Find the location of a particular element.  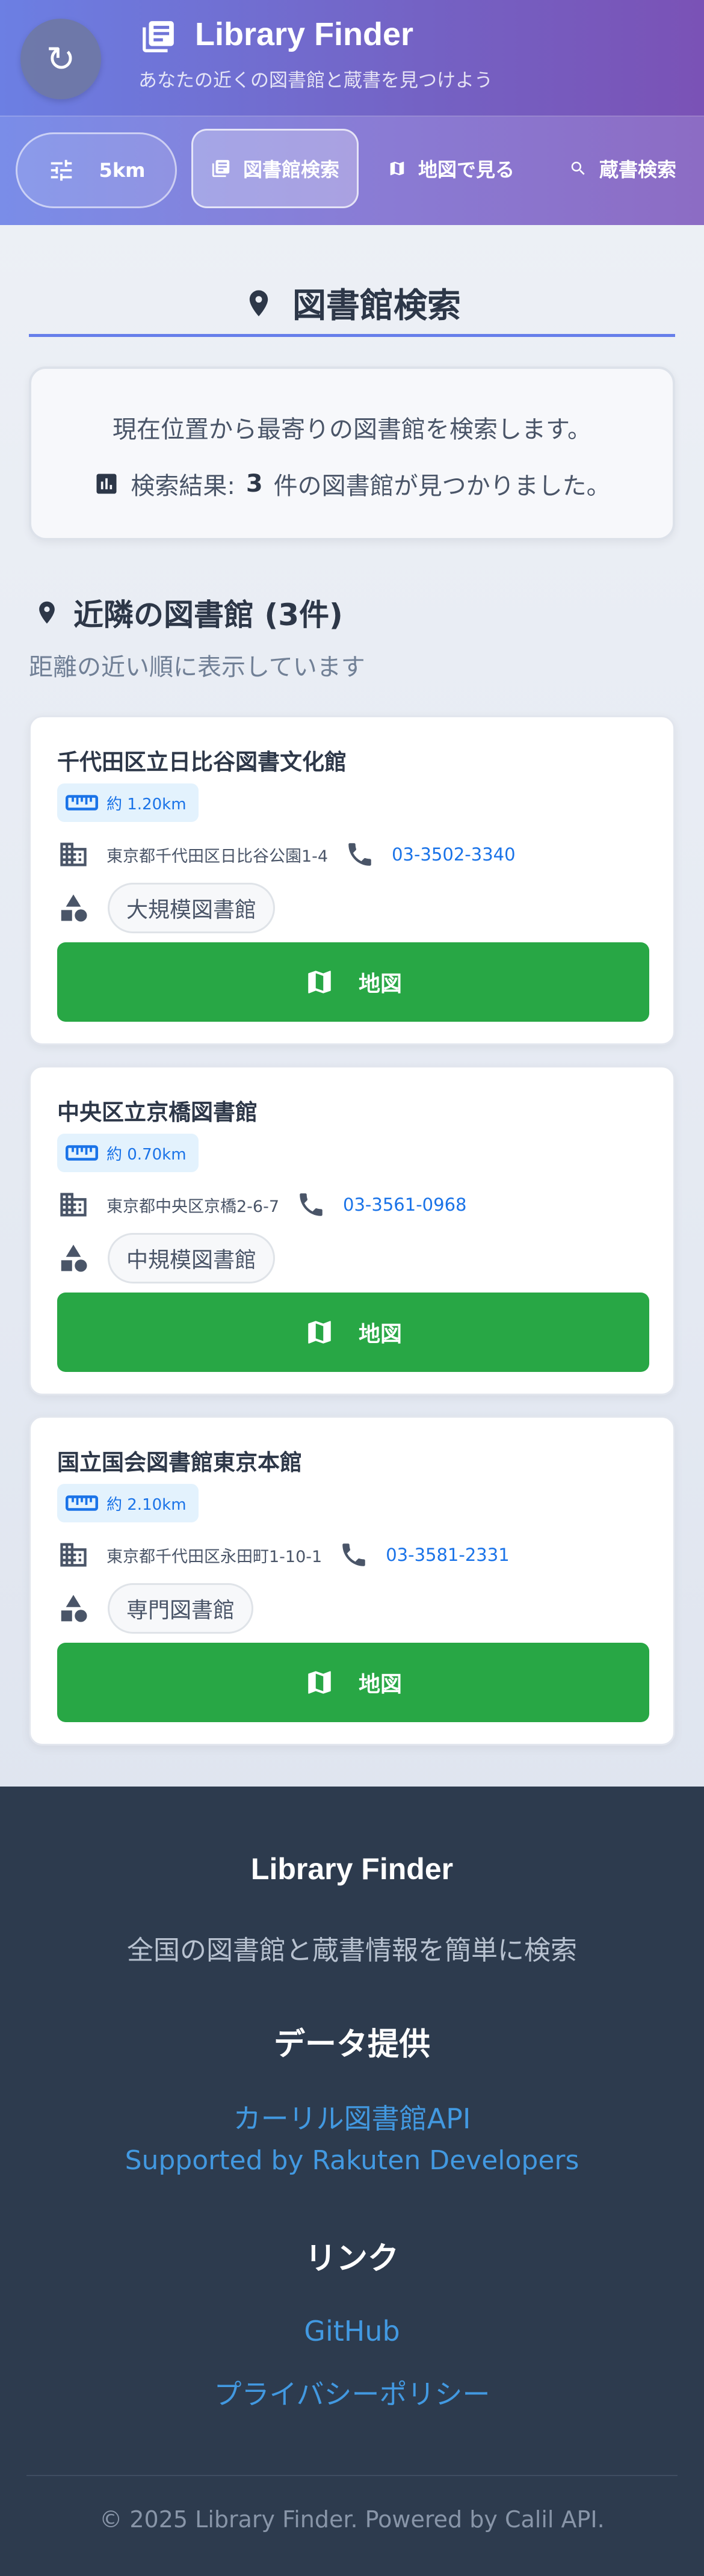

tab-map-view: 地図で見る is located at coordinates (451, 168).